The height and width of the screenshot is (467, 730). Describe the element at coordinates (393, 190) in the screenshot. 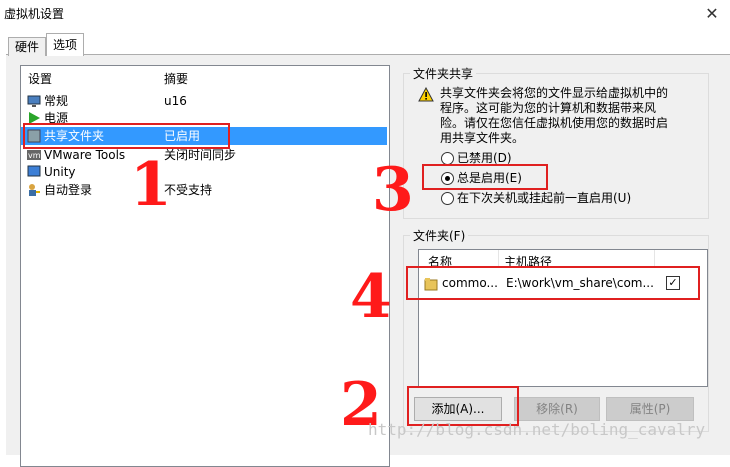

I see `annotation-number-3: 3` at that location.